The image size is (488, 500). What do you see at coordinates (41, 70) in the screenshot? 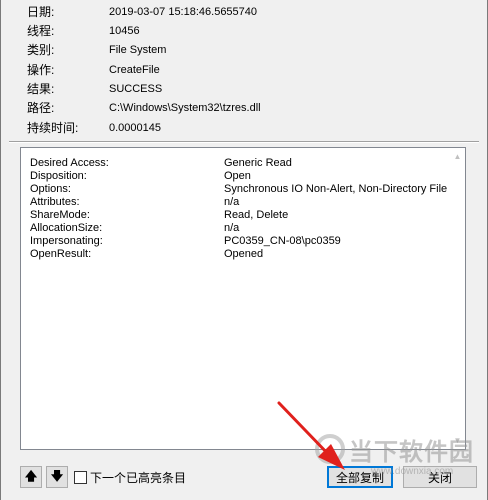
I see `property-label: 操作:` at bounding box center [41, 70].